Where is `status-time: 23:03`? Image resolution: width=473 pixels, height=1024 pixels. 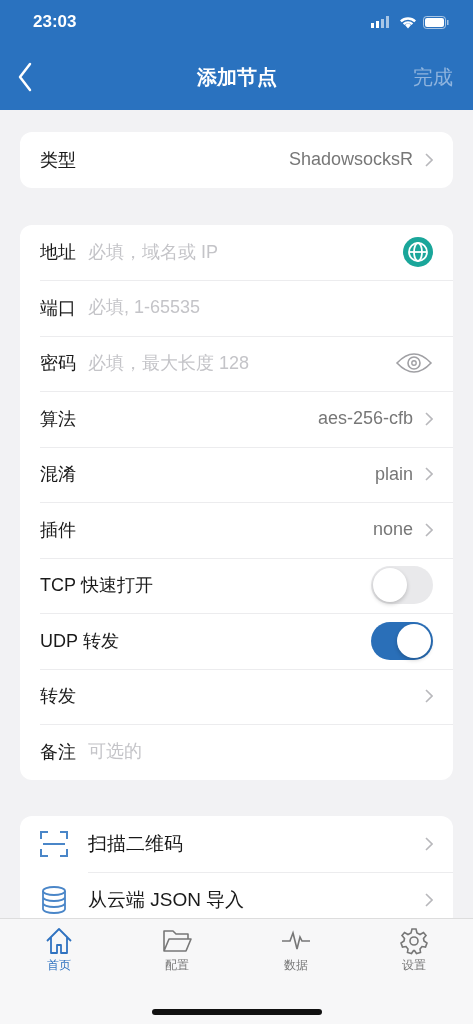 status-time: 23:03 is located at coordinates (55, 22).